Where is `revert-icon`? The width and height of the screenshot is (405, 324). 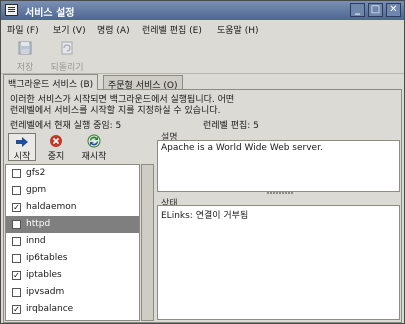 revert-icon is located at coordinates (67, 48).